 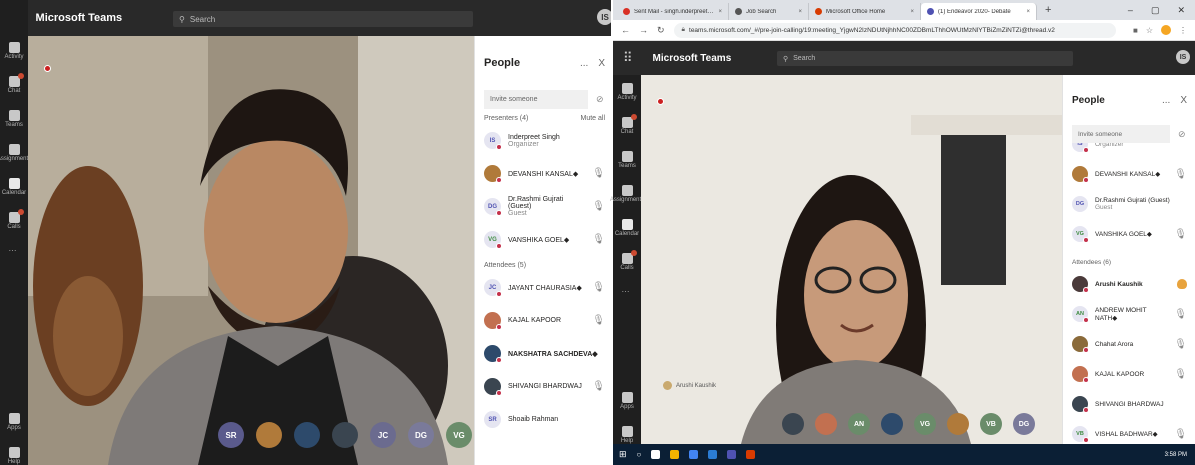 What do you see at coordinates (1183, 30) in the screenshot?
I see `browser-menu-icon: ⋮` at bounding box center [1183, 30].